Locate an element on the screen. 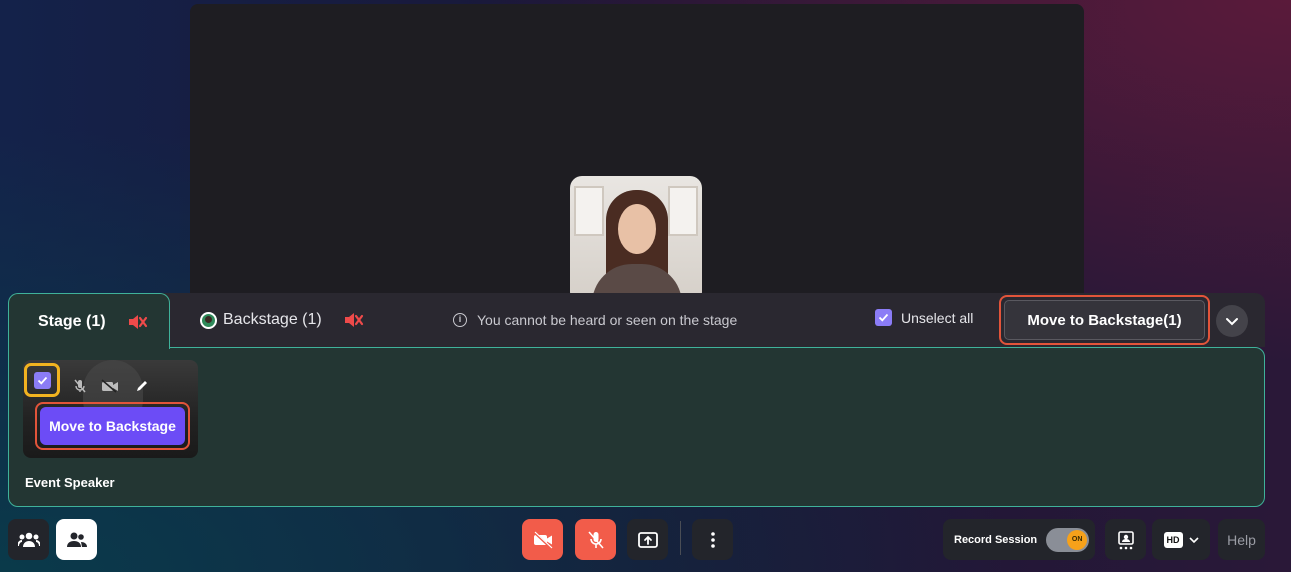  people-icon is located at coordinates (76, 539).